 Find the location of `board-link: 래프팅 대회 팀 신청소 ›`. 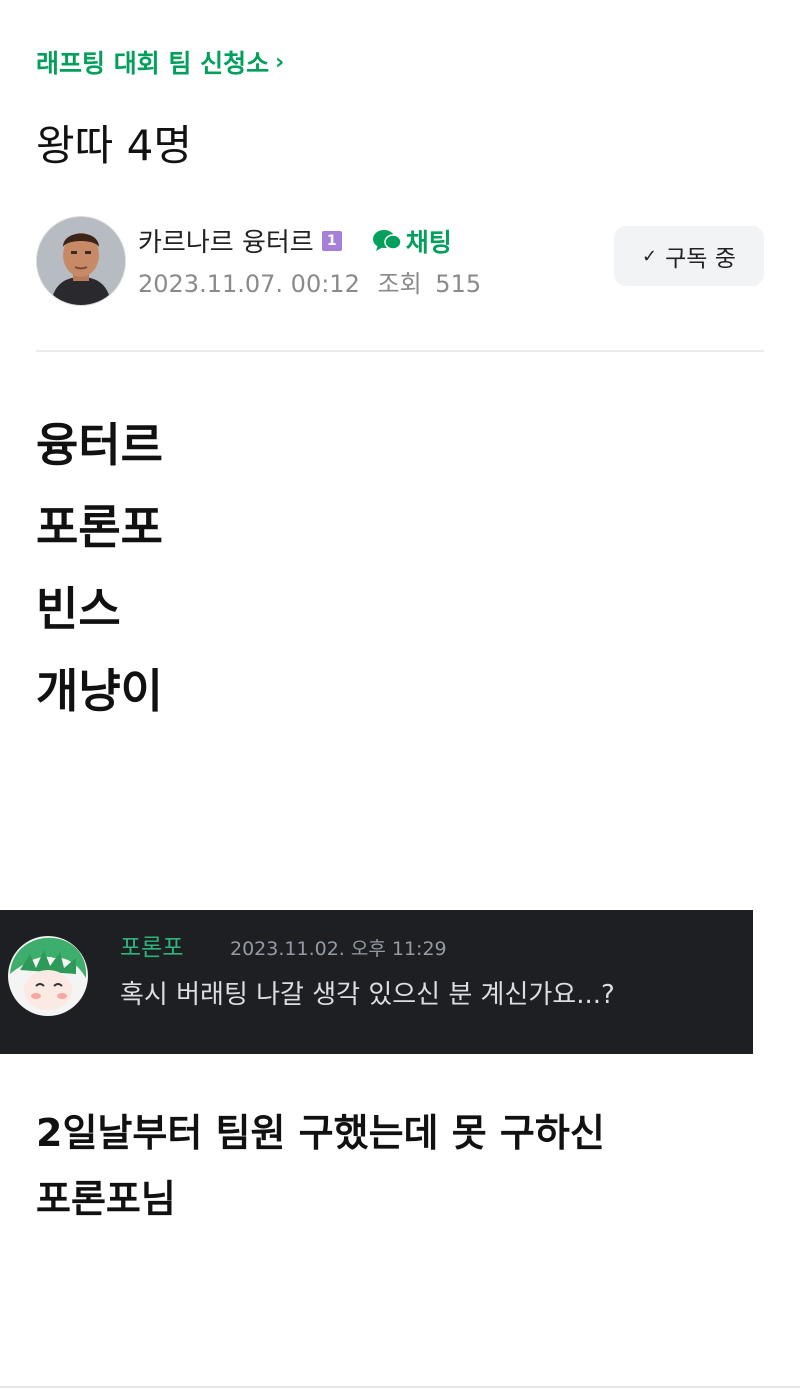

board-link: 래프팅 대회 팀 신청소 › is located at coordinates (160, 62).